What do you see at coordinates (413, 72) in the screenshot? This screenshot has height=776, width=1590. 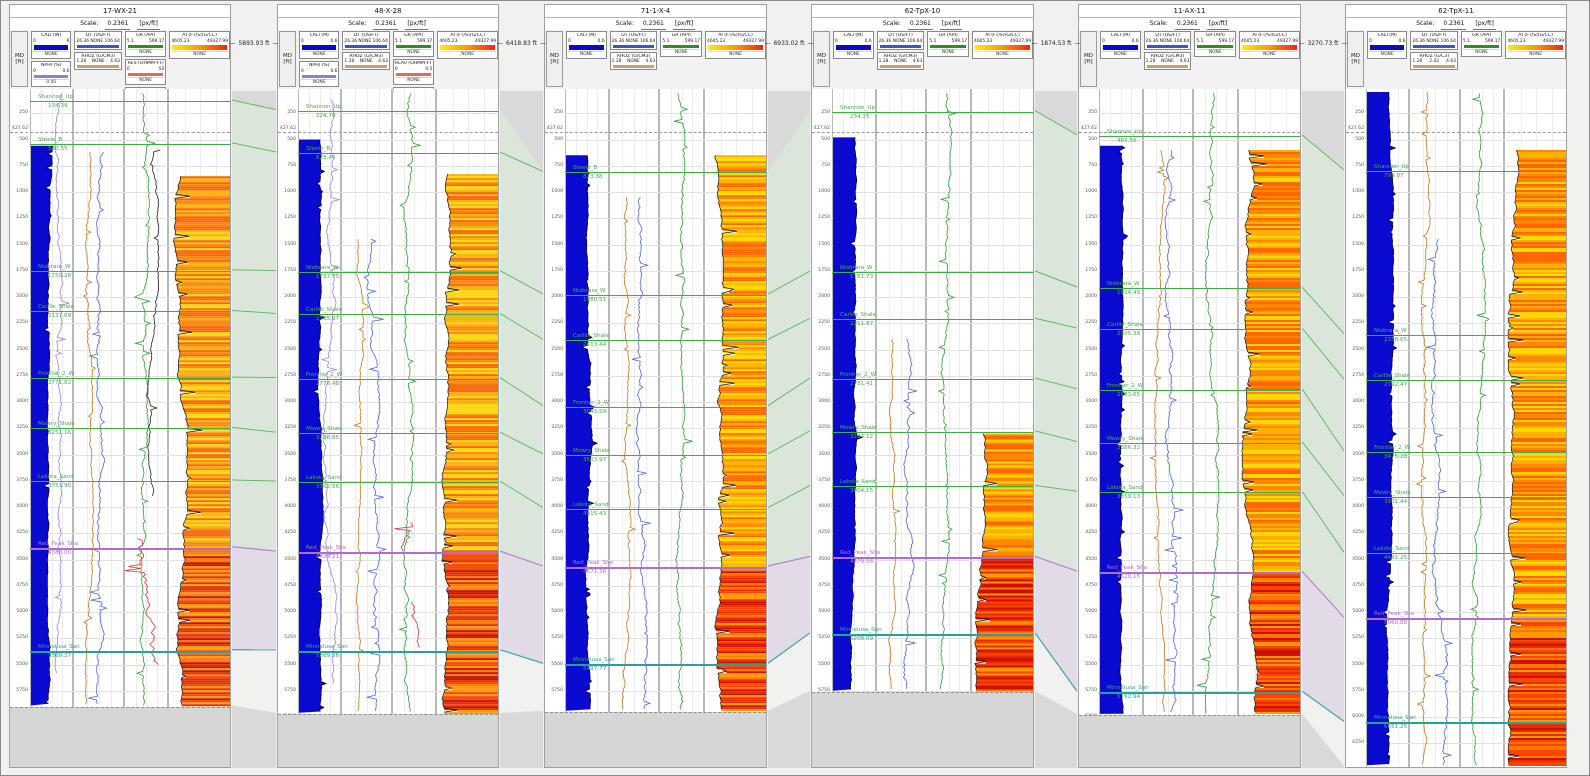 I see `curve-header-box: RLA0 (OHMM-FT) 0 0.5 NONE` at bounding box center [413, 72].